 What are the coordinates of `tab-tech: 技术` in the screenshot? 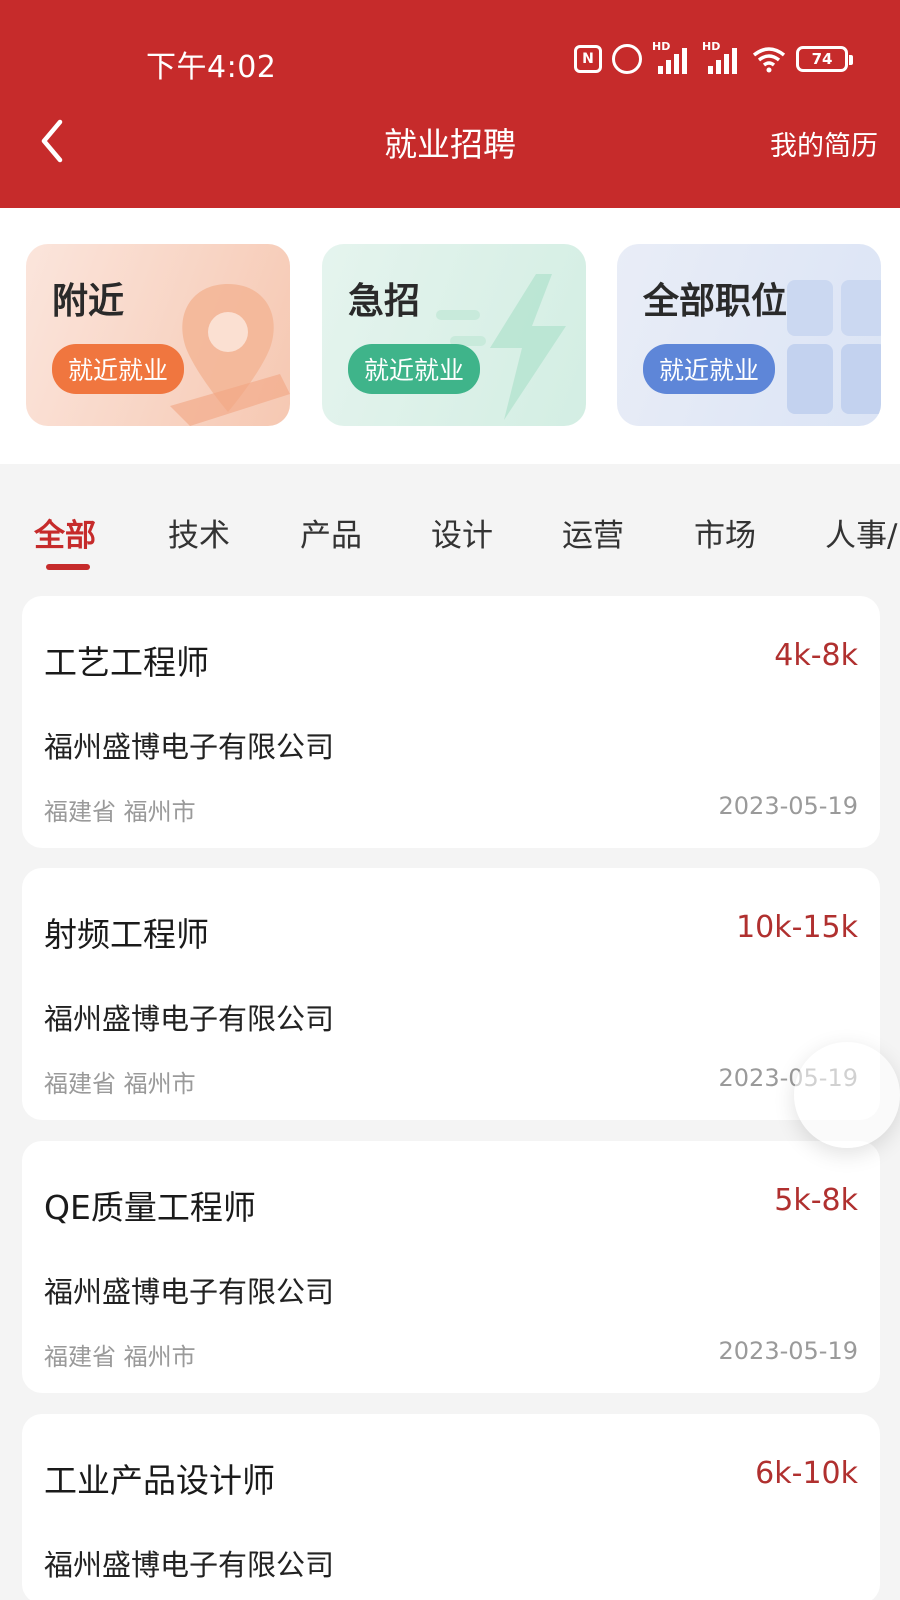 It's located at (199, 532).